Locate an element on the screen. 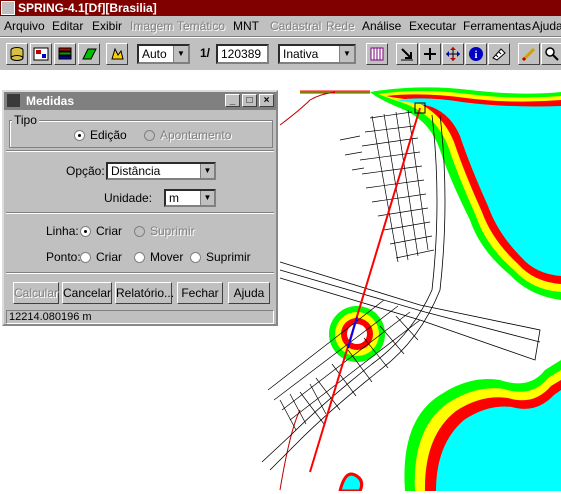 The width and height of the screenshot is (561, 494). calcular-button: Calcular is located at coordinates (36, 293).